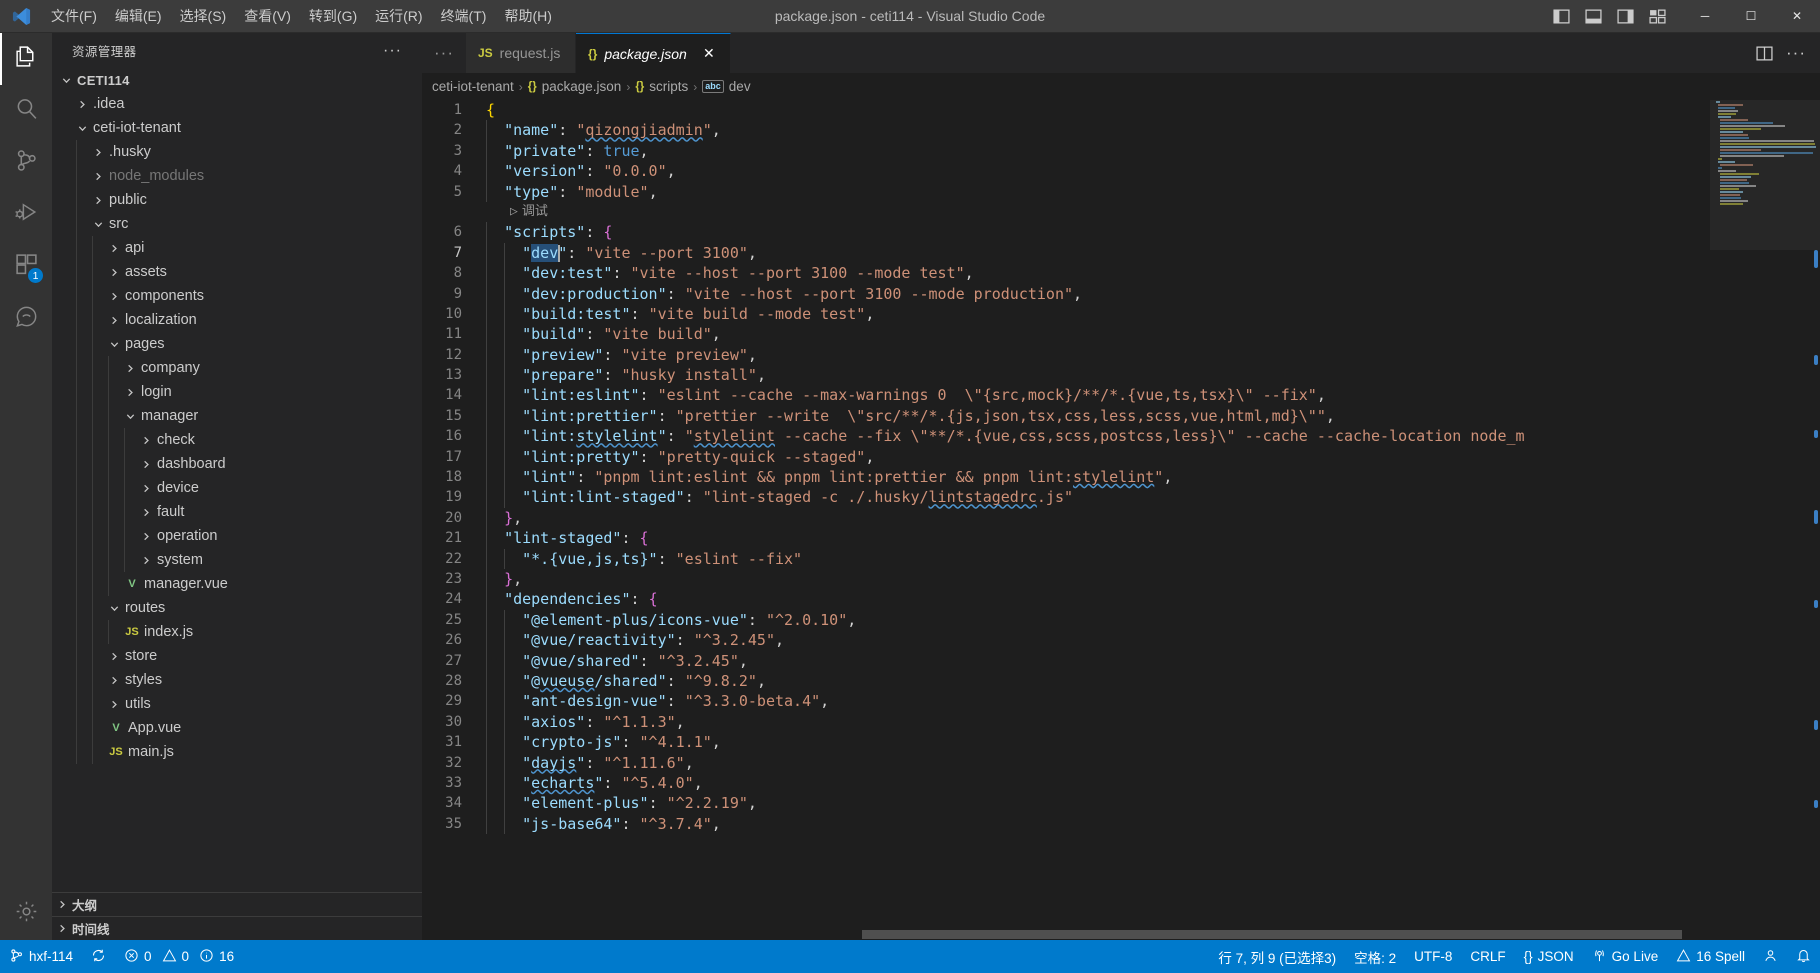 This screenshot has width=1820, height=973. Describe the element at coordinates (1066, 355) in the screenshot. I see `code-line: 12 "preview": "vite preview",` at that location.